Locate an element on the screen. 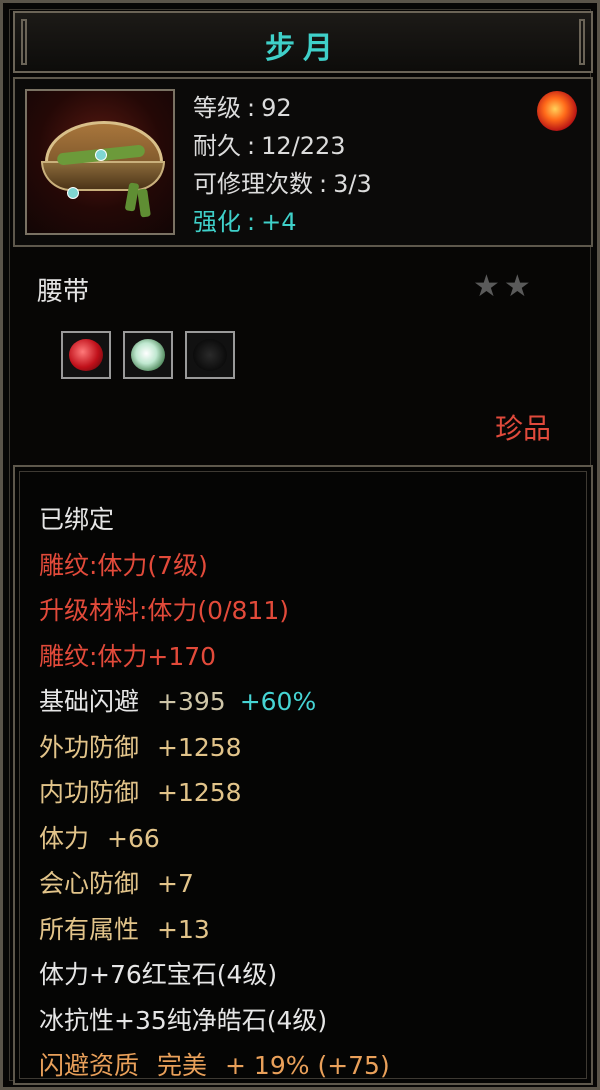 This screenshot has width=600, height=1090. durability-label: 耐久 is located at coordinates (217, 146).